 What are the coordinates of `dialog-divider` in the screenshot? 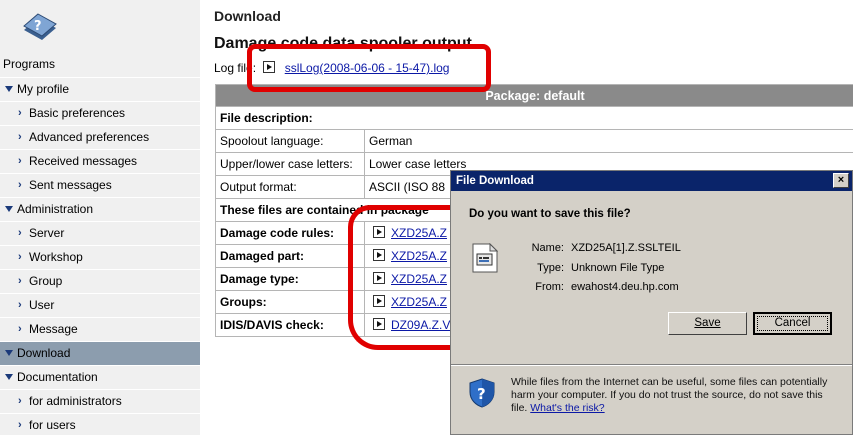 It's located at (651, 365).